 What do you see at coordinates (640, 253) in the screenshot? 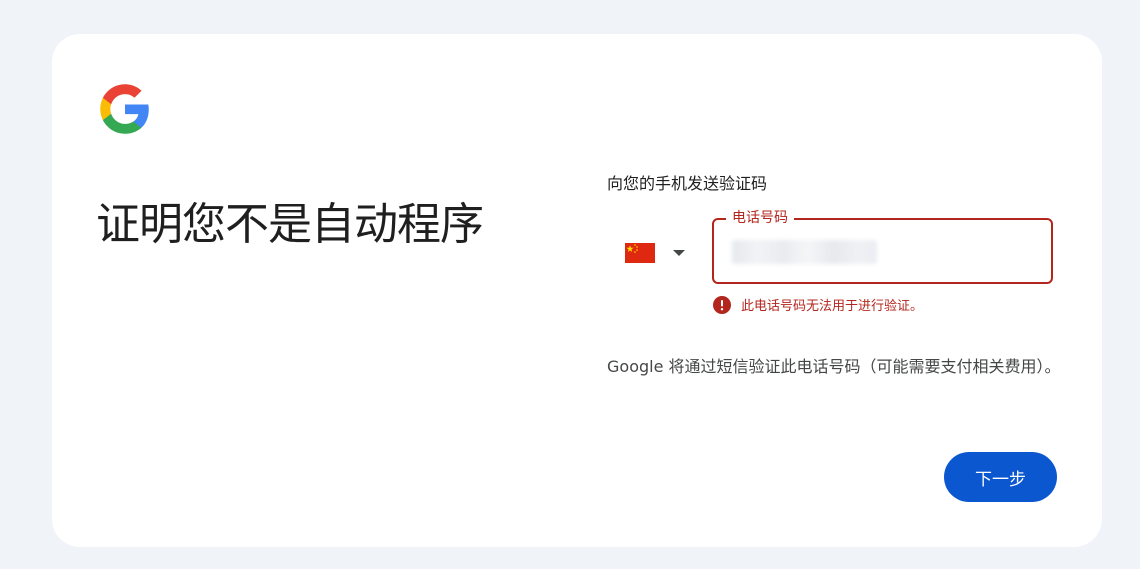
I see `china-flag-icon` at bounding box center [640, 253].